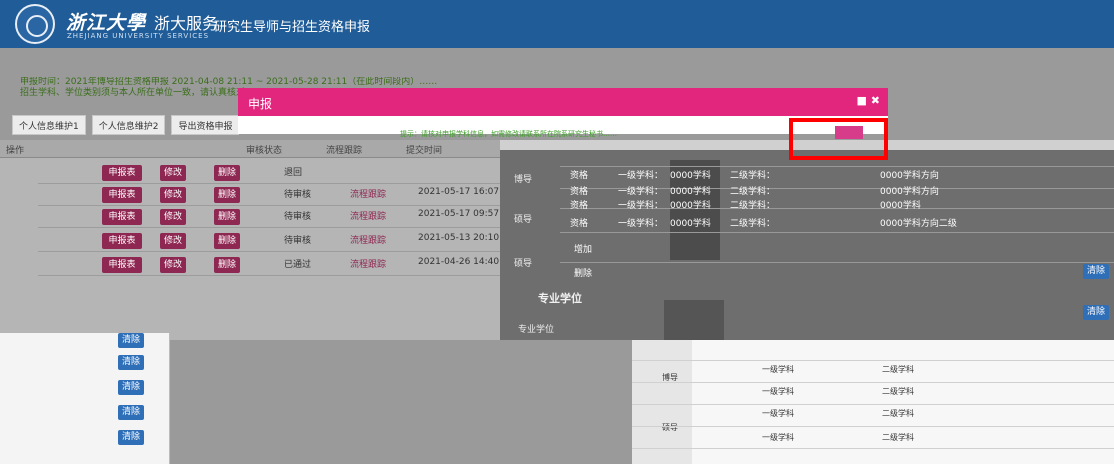 The height and width of the screenshot is (464, 1114). What do you see at coordinates (868, 100) in the screenshot?
I see `modal-close-icon: ■ ✖` at bounding box center [868, 100].